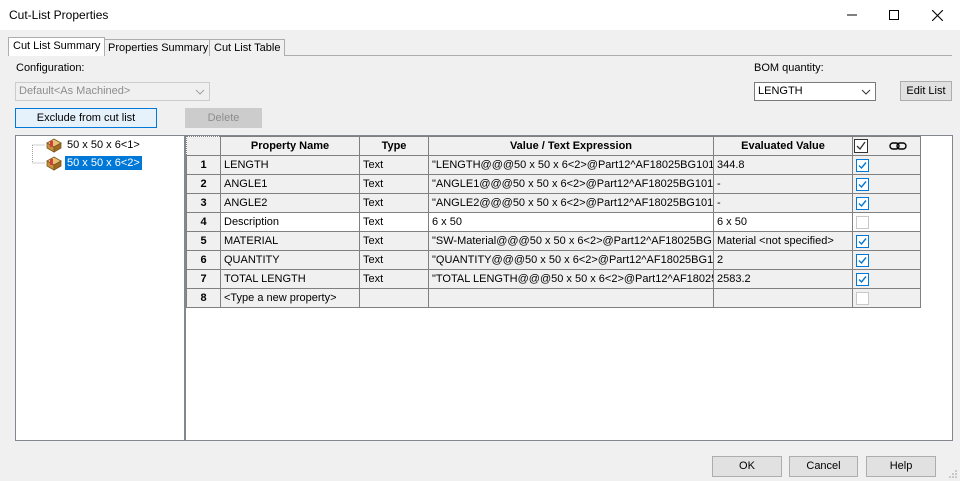 The height and width of the screenshot is (481, 960). What do you see at coordinates (571, 222) in the screenshot?
I see `value-cell: 6 x 50` at bounding box center [571, 222].